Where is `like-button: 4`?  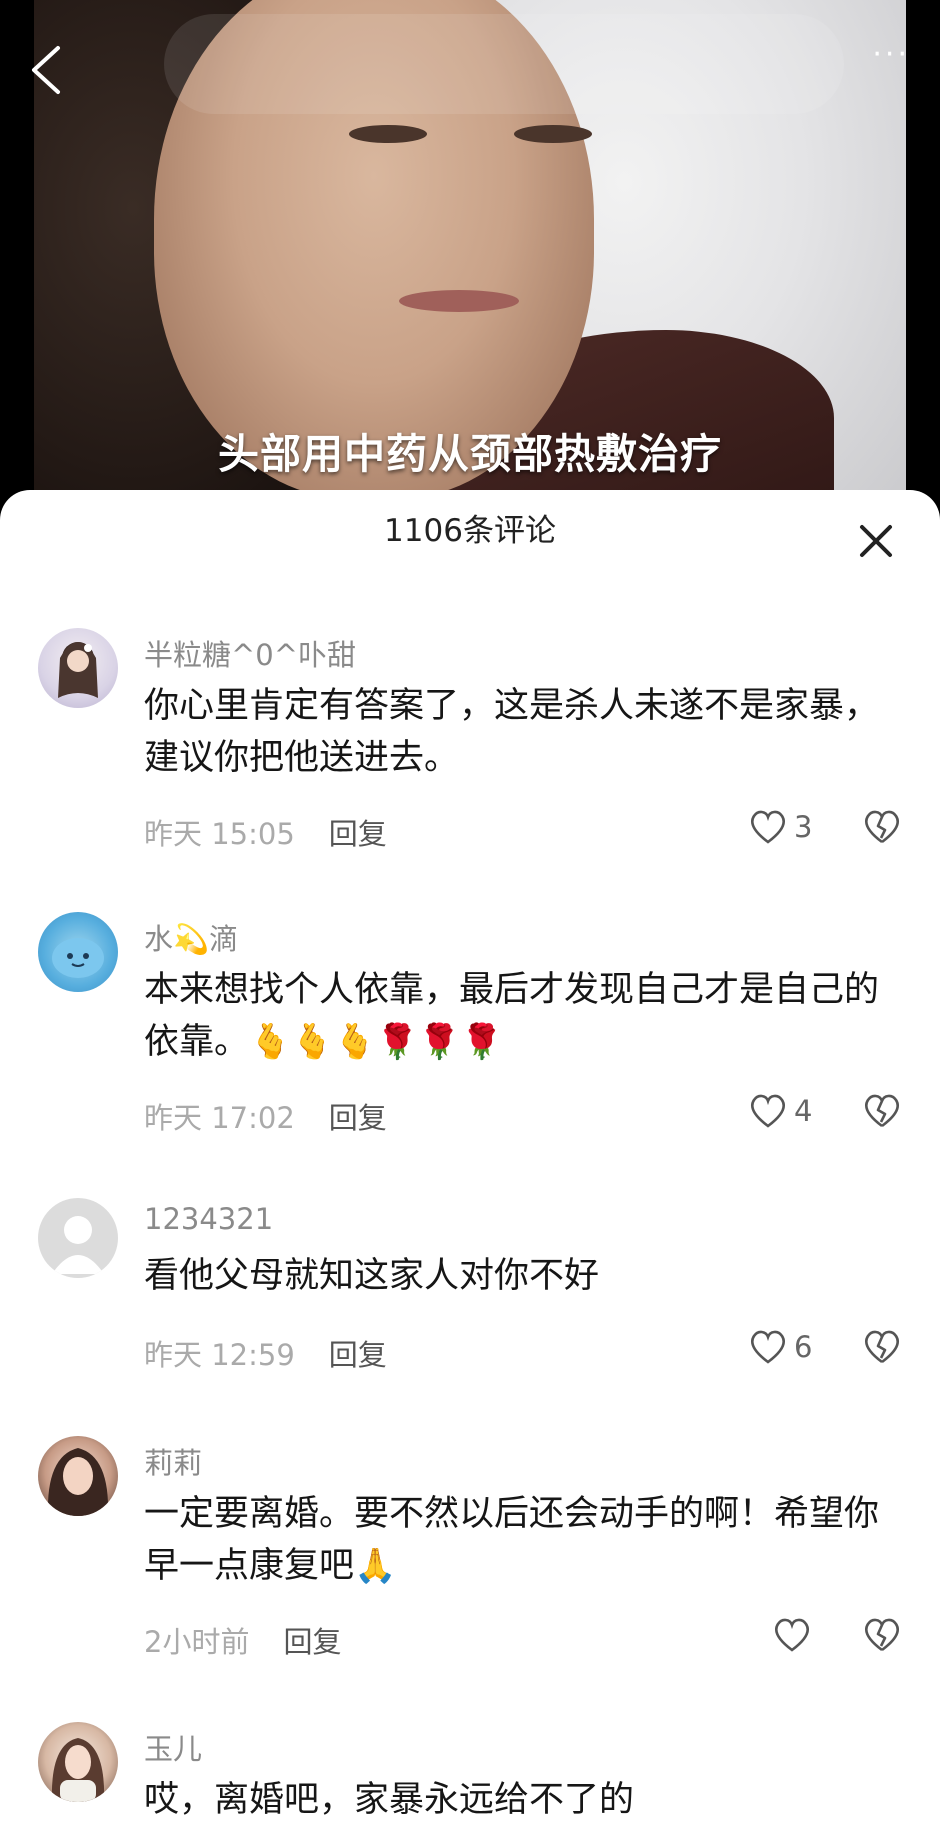
like-button: 4 is located at coordinates (780, 1111).